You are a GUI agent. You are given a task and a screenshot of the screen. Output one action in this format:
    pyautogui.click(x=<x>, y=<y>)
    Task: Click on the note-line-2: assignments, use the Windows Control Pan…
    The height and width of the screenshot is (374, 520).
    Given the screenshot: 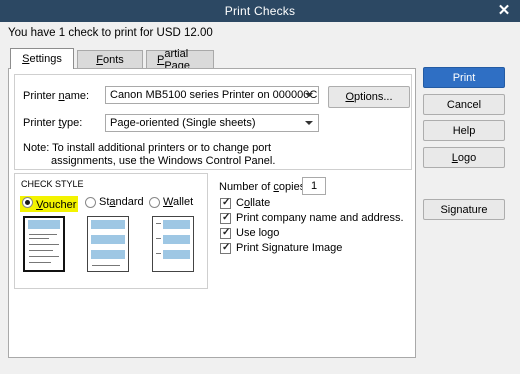 What is the action you would take?
    pyautogui.click(x=163, y=161)
    